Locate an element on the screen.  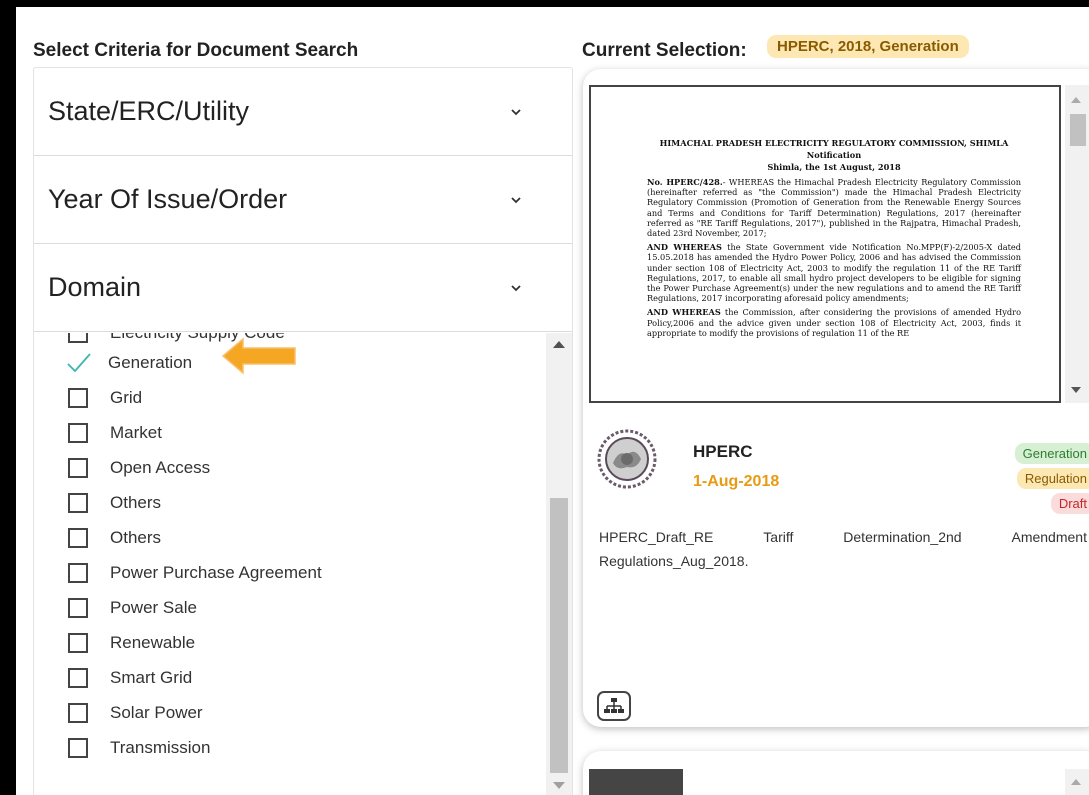
org-chart-icon is located at coordinates (614, 705).